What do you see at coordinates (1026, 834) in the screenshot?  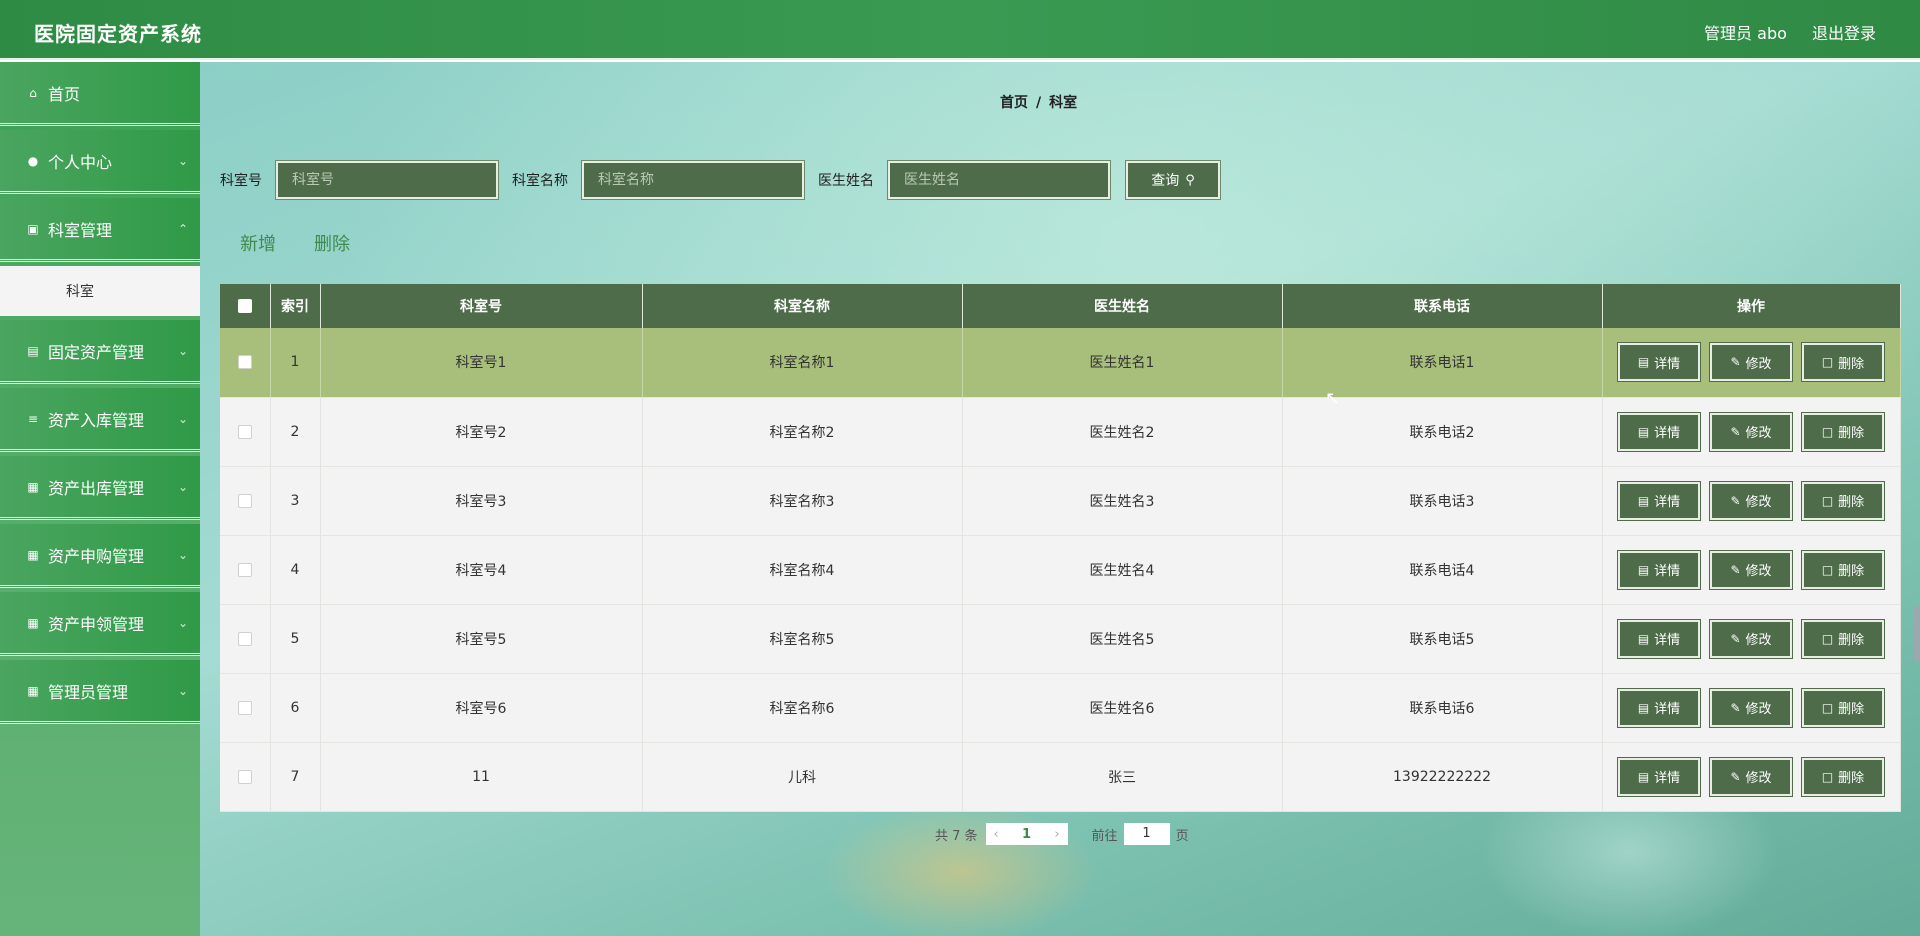 I see `page-number: 1` at bounding box center [1026, 834].